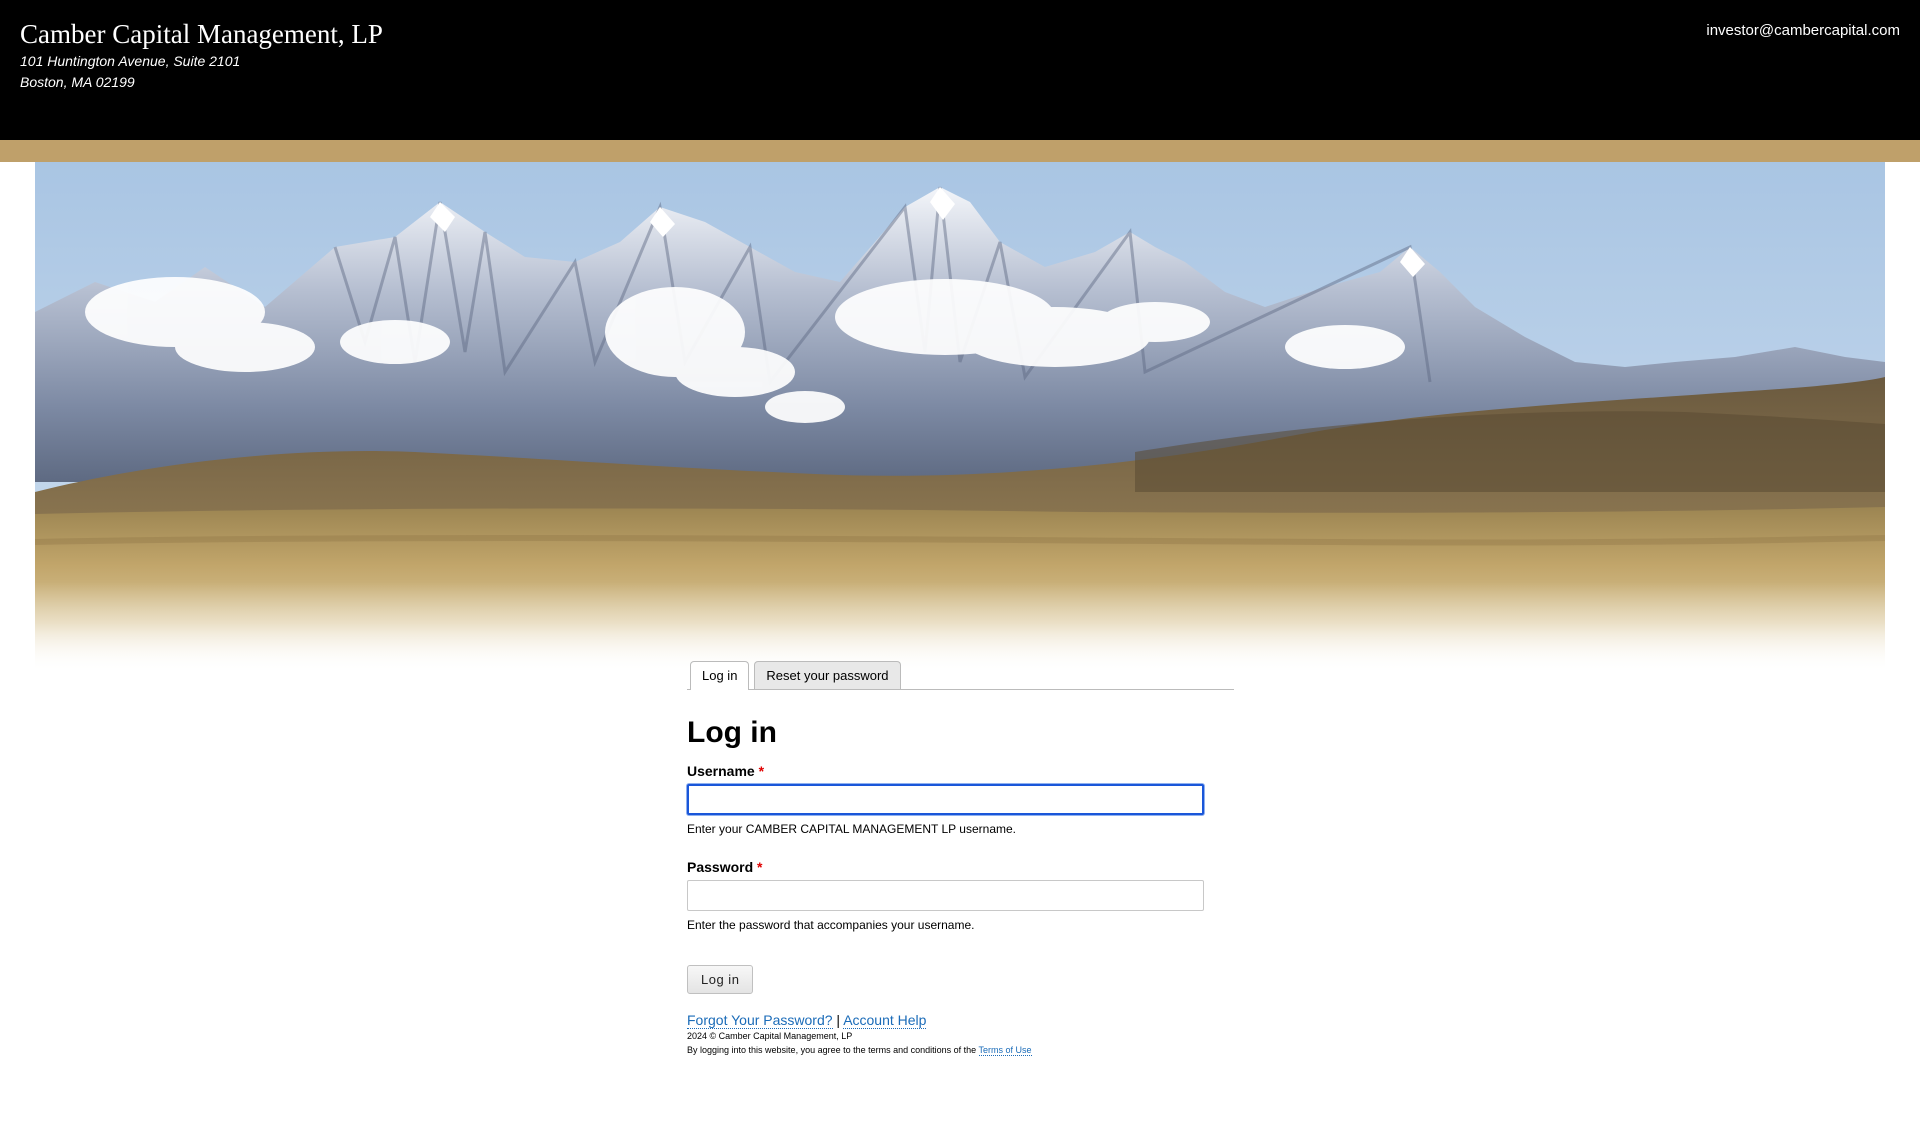 The height and width of the screenshot is (1144, 1920). Describe the element at coordinates (720, 675) in the screenshot. I see `tab-log-in: Log in` at that location.